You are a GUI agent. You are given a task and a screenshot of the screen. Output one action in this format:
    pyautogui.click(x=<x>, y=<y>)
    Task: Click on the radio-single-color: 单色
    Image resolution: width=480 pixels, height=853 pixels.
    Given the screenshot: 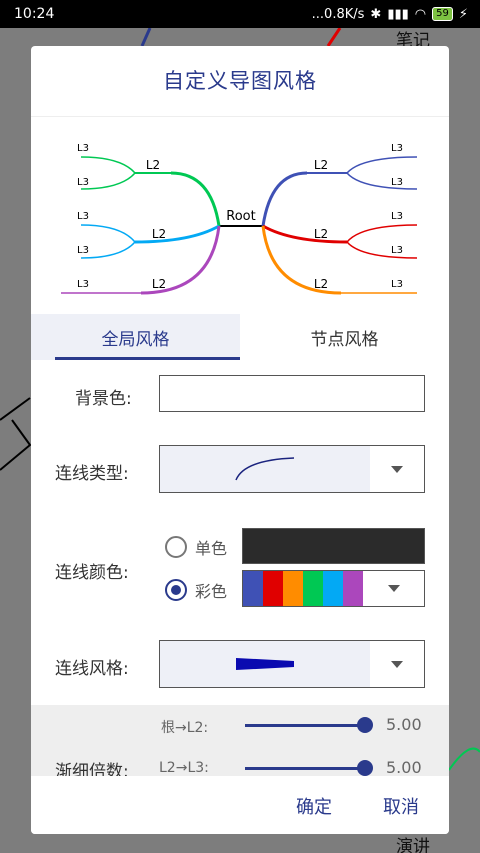 What is the action you would take?
    pyautogui.click(x=196, y=547)
    